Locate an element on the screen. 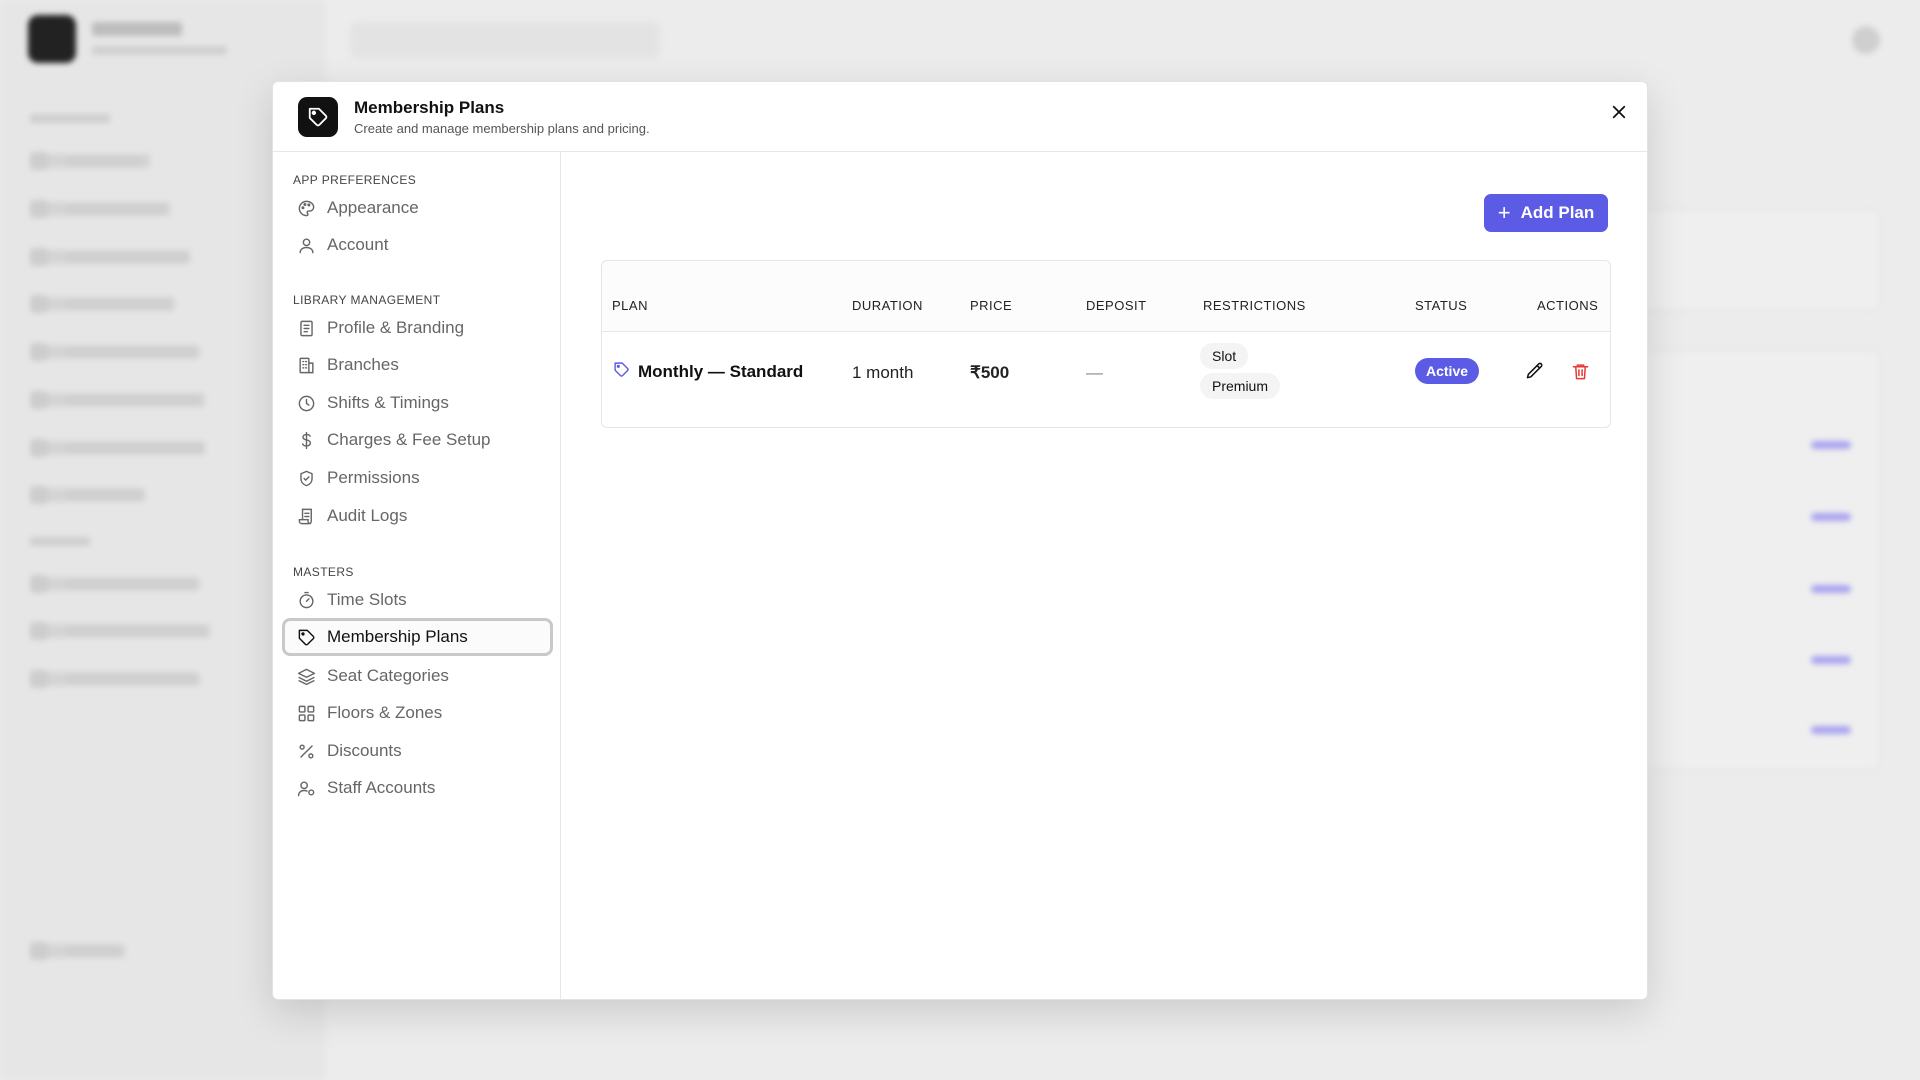 Image resolution: width=1920 pixels, height=1080 pixels. add-plan-label: Add Plan is located at coordinates (1557, 212).